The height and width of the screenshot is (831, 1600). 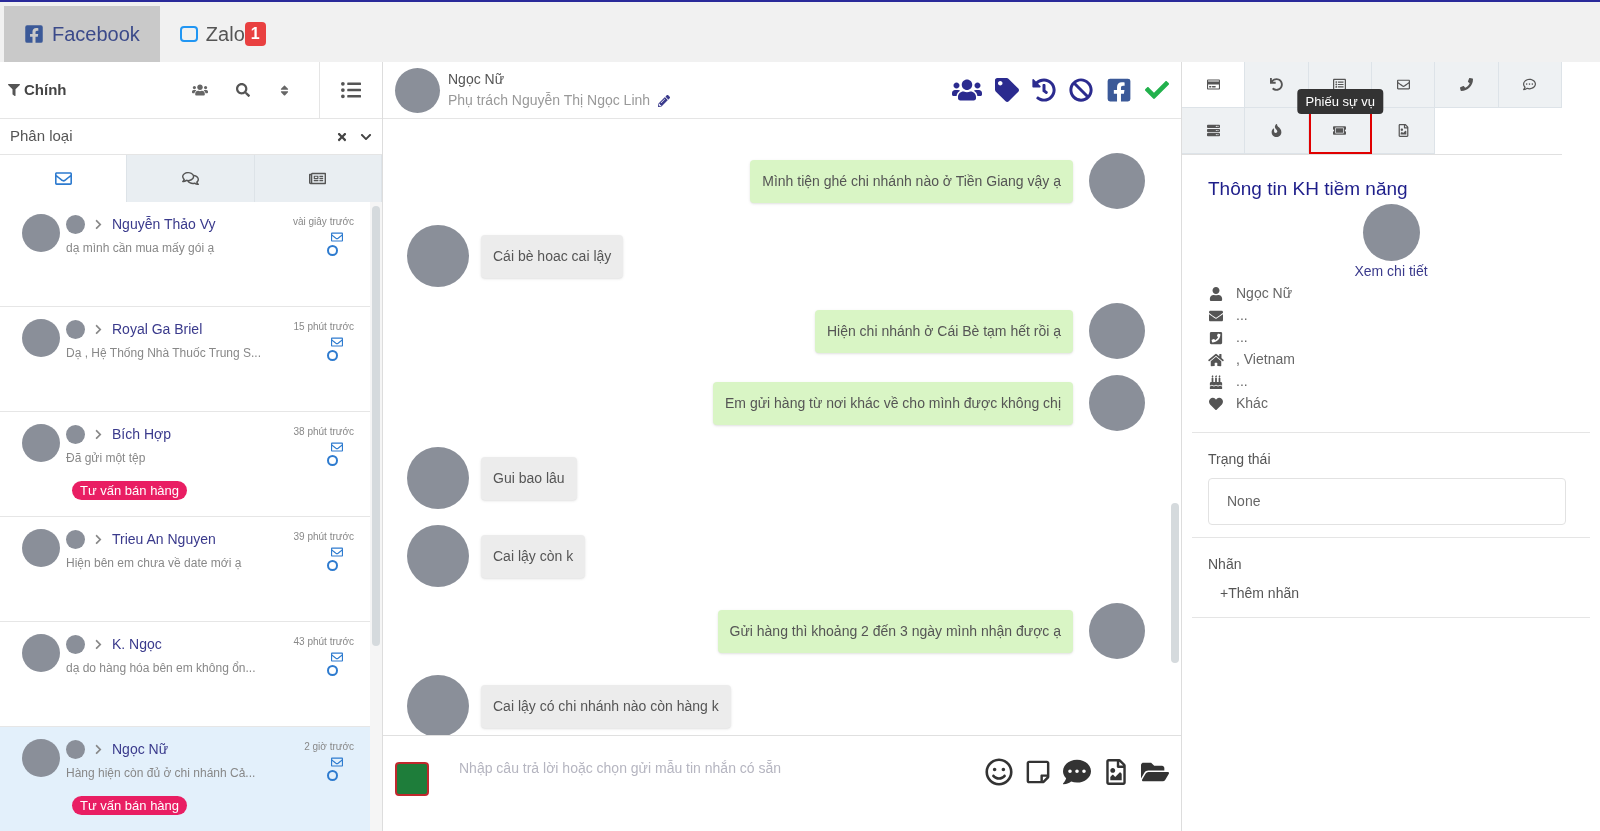 I want to click on reply-input: Nhập câu trả lời hoặc chọn gửi mẫu tin nhắn có sẵn, so click(x=722, y=768).